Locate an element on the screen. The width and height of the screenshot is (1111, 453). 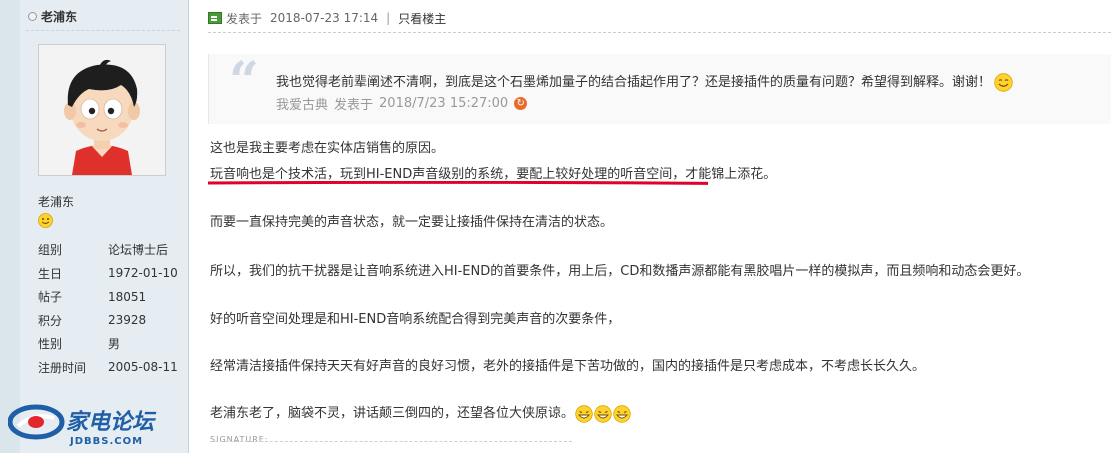
info-value: 2005-08-11 is located at coordinates (143, 367).